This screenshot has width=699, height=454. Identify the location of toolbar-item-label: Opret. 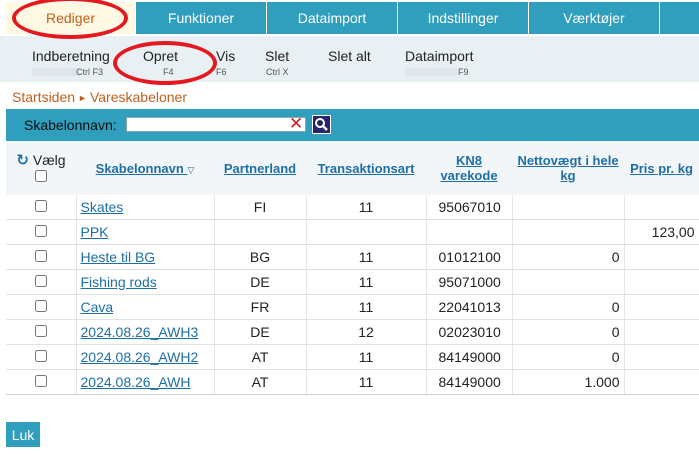
(161, 56).